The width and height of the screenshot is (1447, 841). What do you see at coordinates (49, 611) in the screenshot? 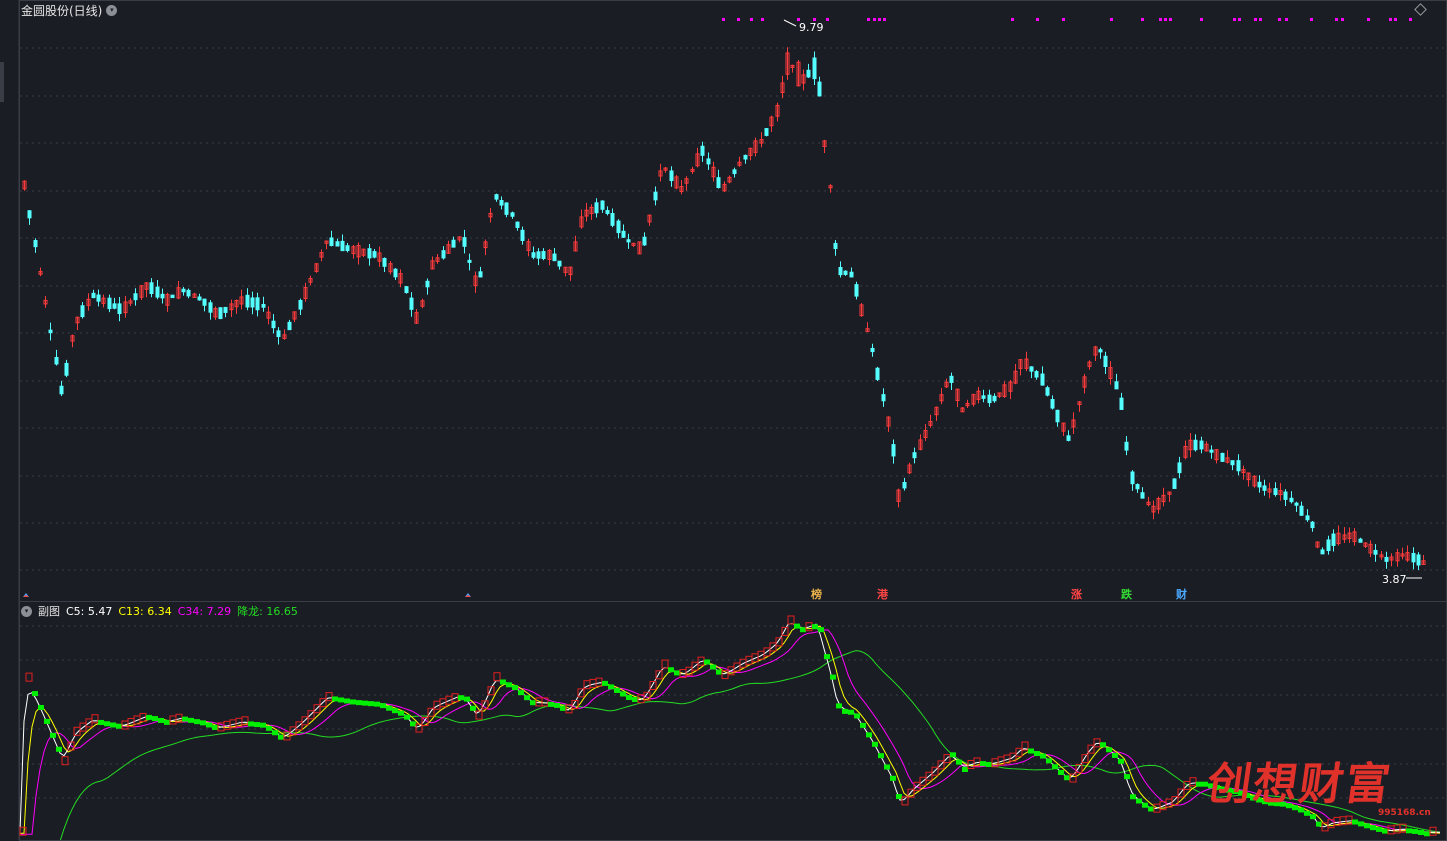
I see `indicator-name: 副图` at bounding box center [49, 611].